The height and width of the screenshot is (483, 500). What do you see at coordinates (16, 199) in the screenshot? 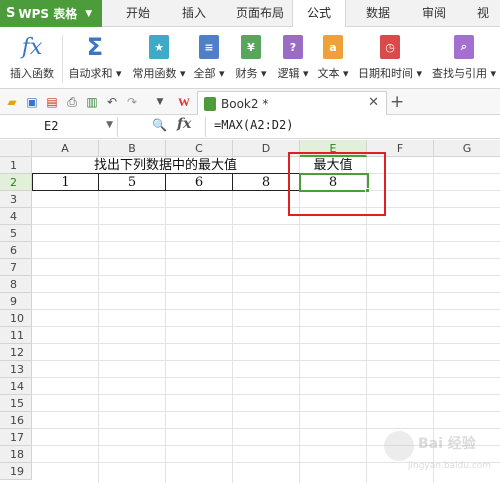
I see `row-header-3: 3` at bounding box center [16, 199].